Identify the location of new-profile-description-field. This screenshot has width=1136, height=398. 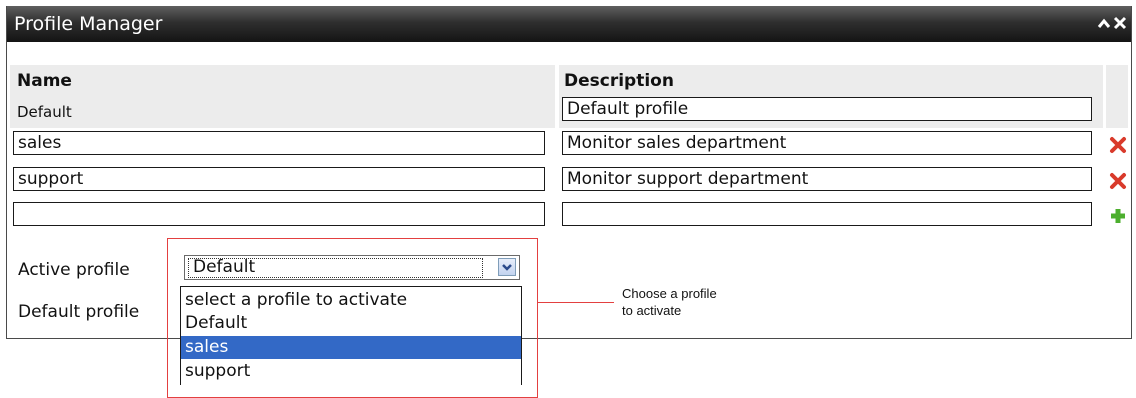
(827, 214).